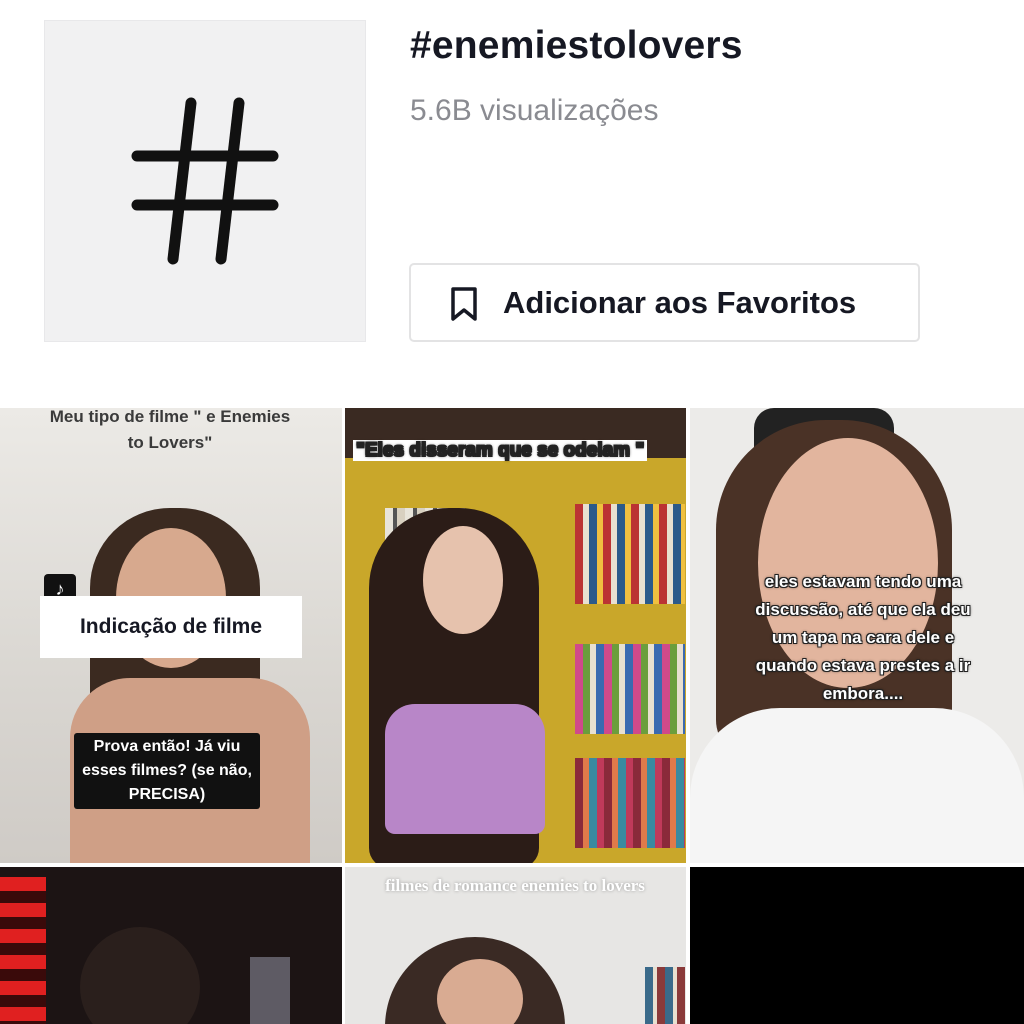  What do you see at coordinates (140, 975) in the screenshot?
I see `hair` at bounding box center [140, 975].